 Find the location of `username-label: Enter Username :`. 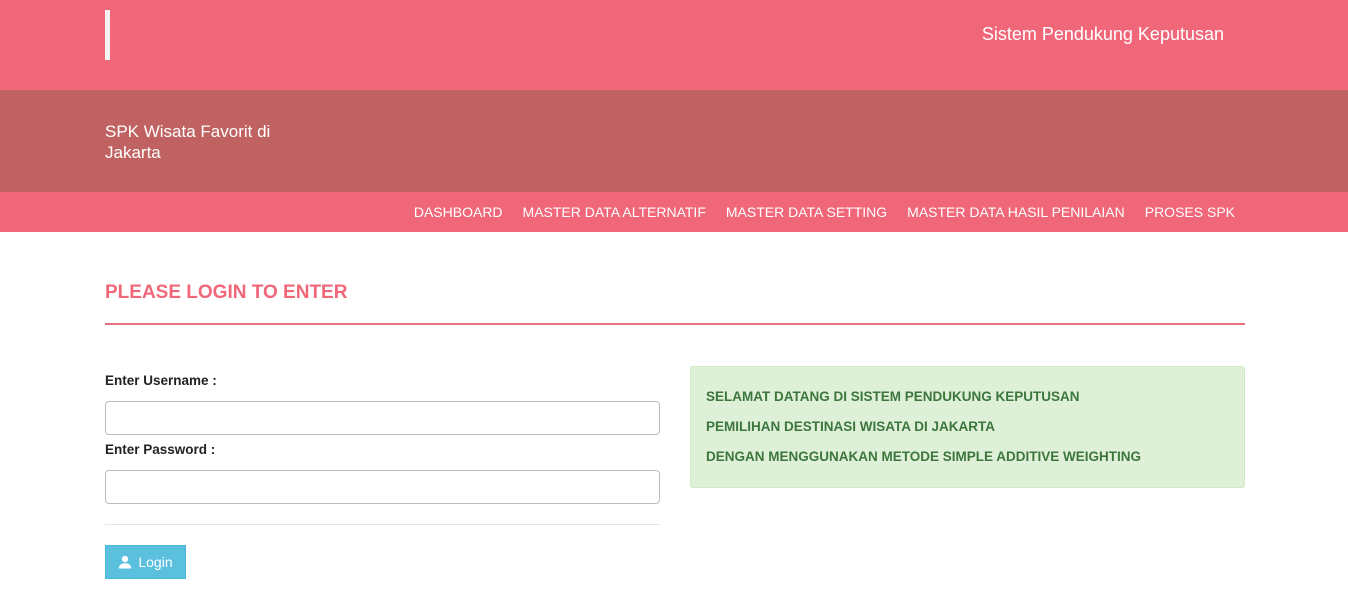

username-label: Enter Username : is located at coordinates (161, 380).